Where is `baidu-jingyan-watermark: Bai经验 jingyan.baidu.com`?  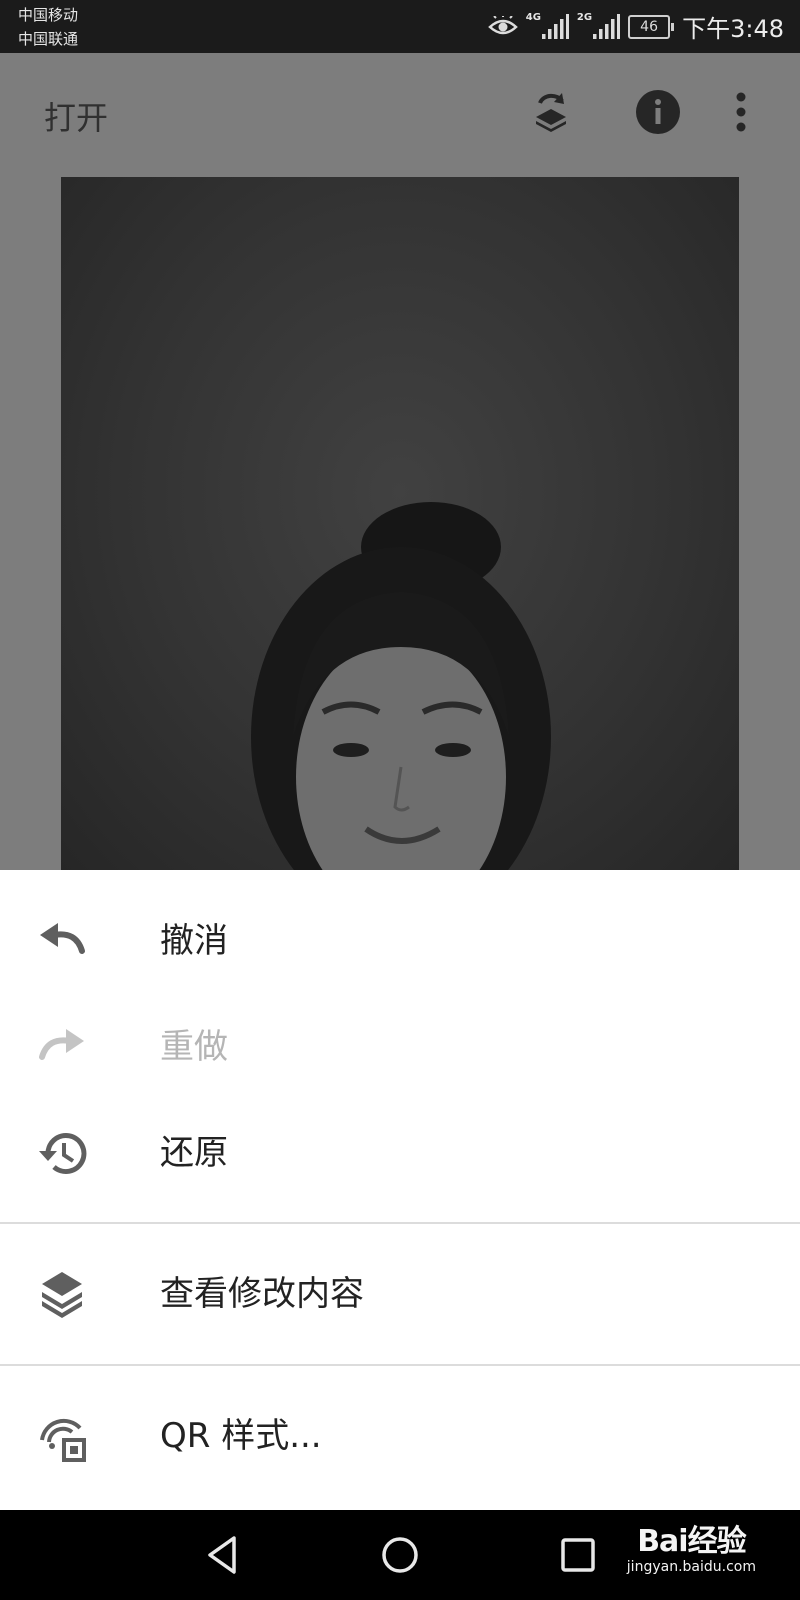 baidu-jingyan-watermark: Bai经验 jingyan.baidu.com is located at coordinates (691, 1551).